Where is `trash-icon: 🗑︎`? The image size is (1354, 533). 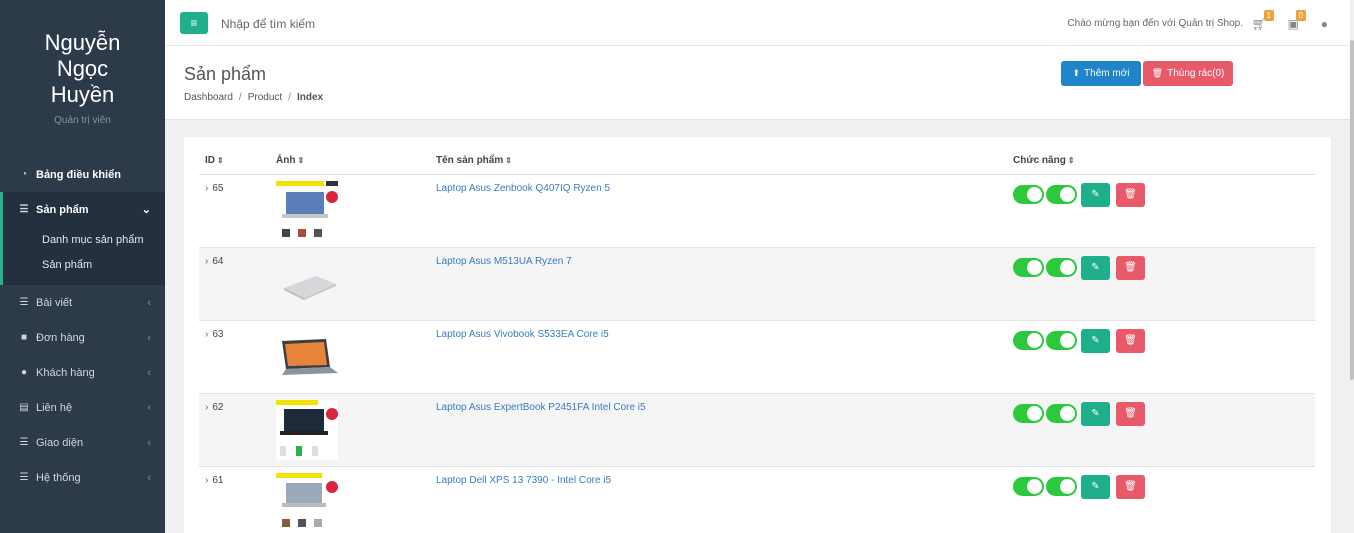
trash-icon: 🗑︎ is located at coordinates (1130, 413).